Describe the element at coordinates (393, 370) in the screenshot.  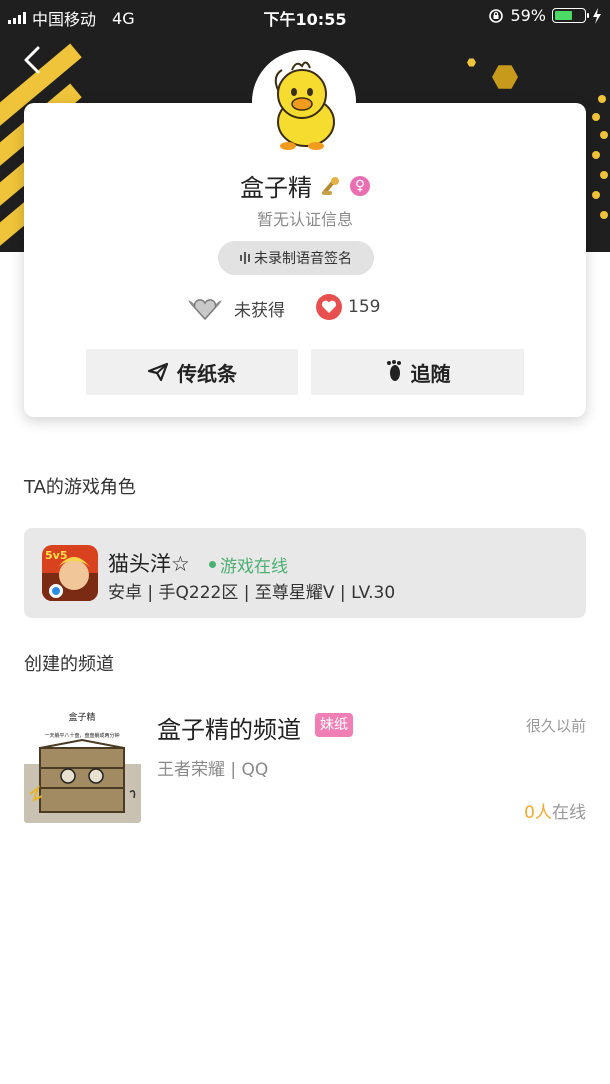
I see `footprint-icon` at that location.